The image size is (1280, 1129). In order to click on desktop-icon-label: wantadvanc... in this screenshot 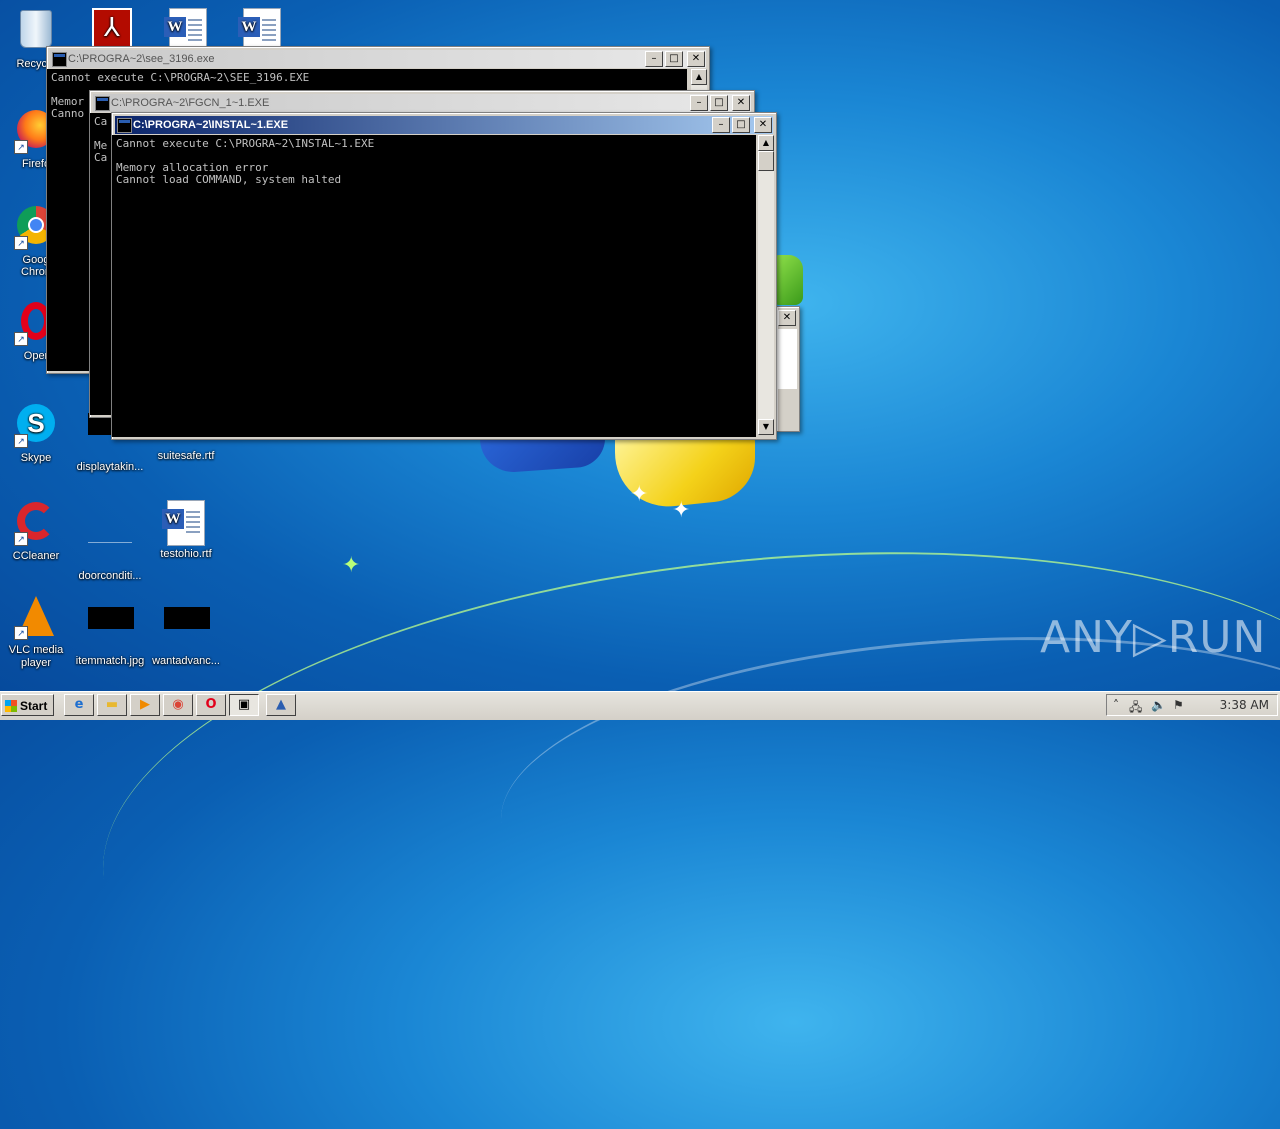, I will do `click(186, 661)`.